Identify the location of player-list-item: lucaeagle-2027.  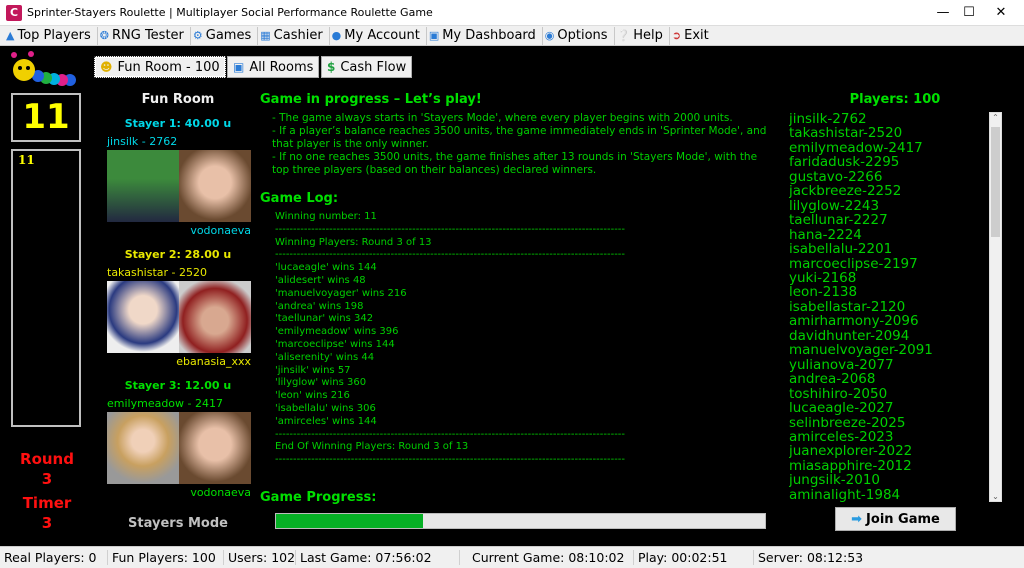
(889, 408).